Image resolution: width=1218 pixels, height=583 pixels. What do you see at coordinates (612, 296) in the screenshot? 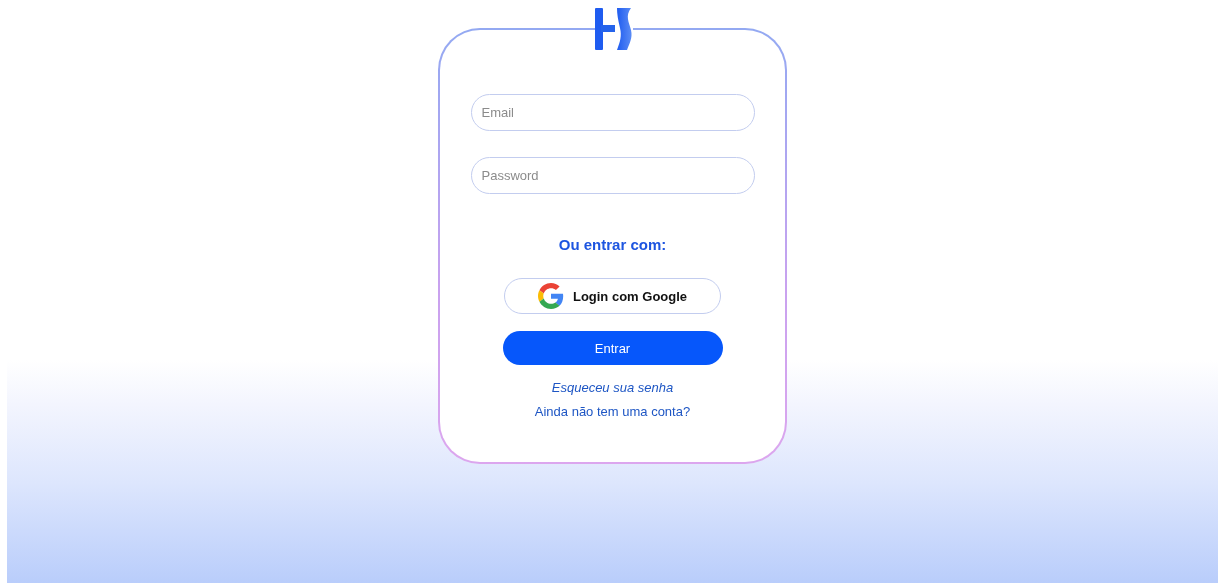
I see `google-login-button: Login com Google` at bounding box center [612, 296].